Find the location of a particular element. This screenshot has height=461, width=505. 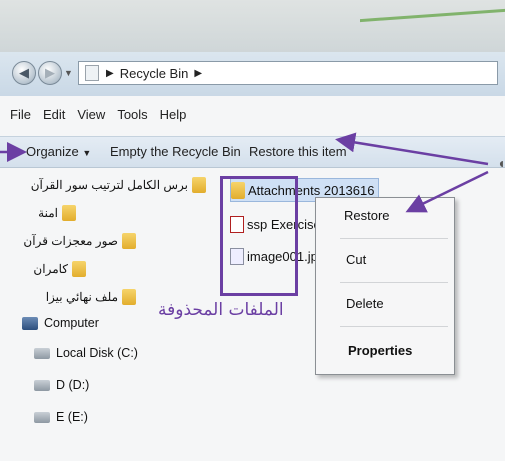

cursor-mark-icon: ◖ is located at coordinates (501, 163).